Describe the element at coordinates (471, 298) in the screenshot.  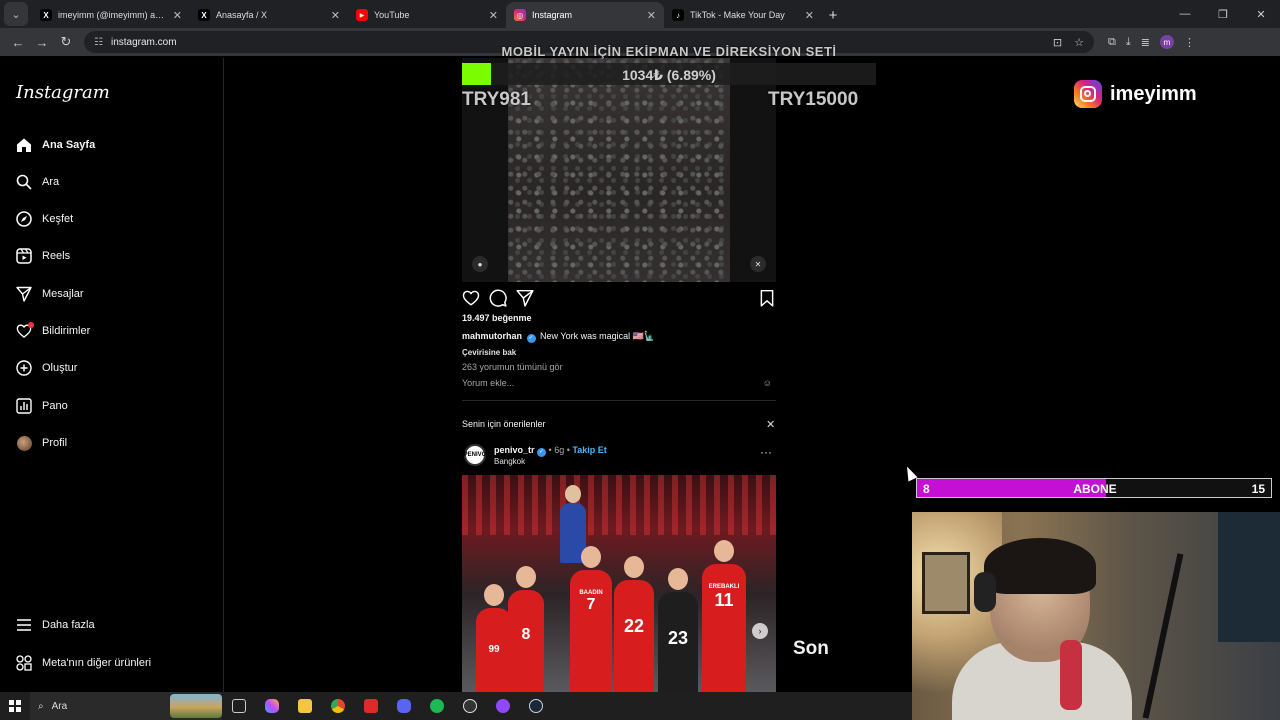
I see `like-heart-icon` at that location.